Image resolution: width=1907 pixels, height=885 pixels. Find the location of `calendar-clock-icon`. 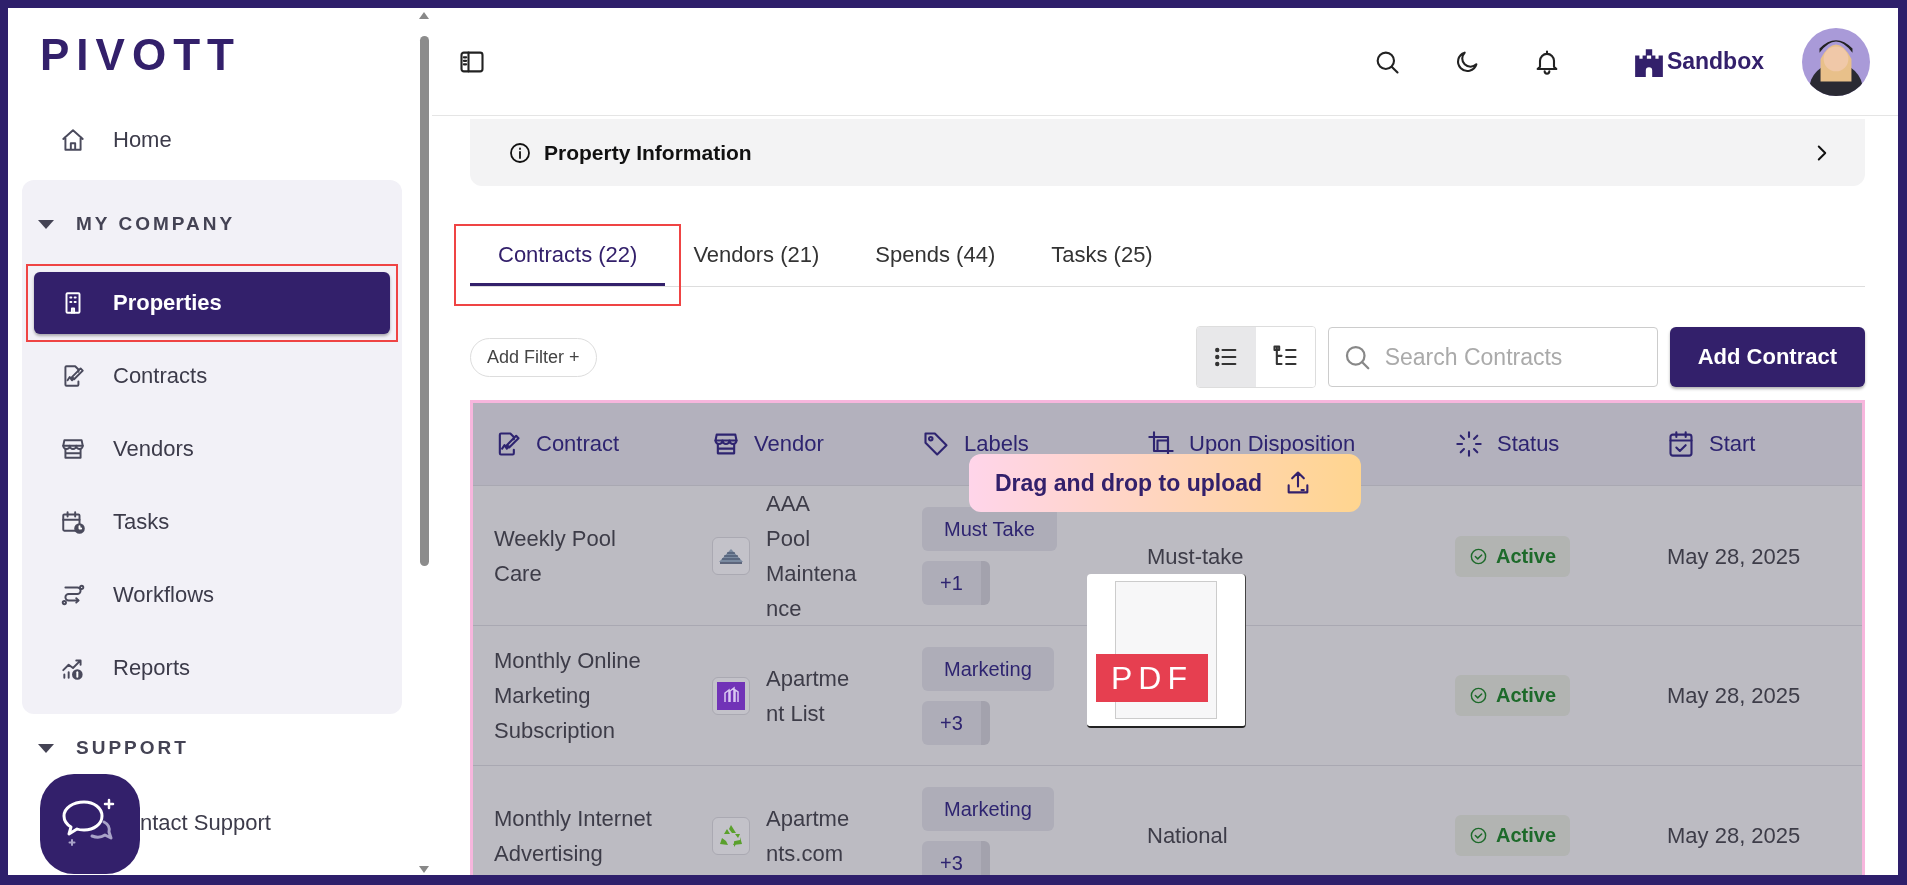

calendar-clock-icon is located at coordinates (73, 522).